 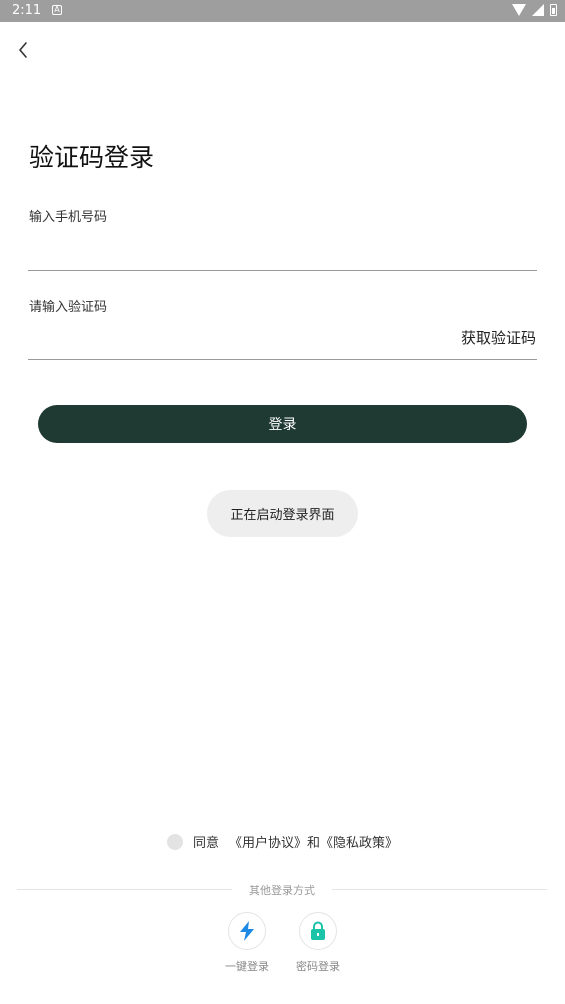 I want to click on phone-label: 输入手机号码, so click(x=68, y=217).